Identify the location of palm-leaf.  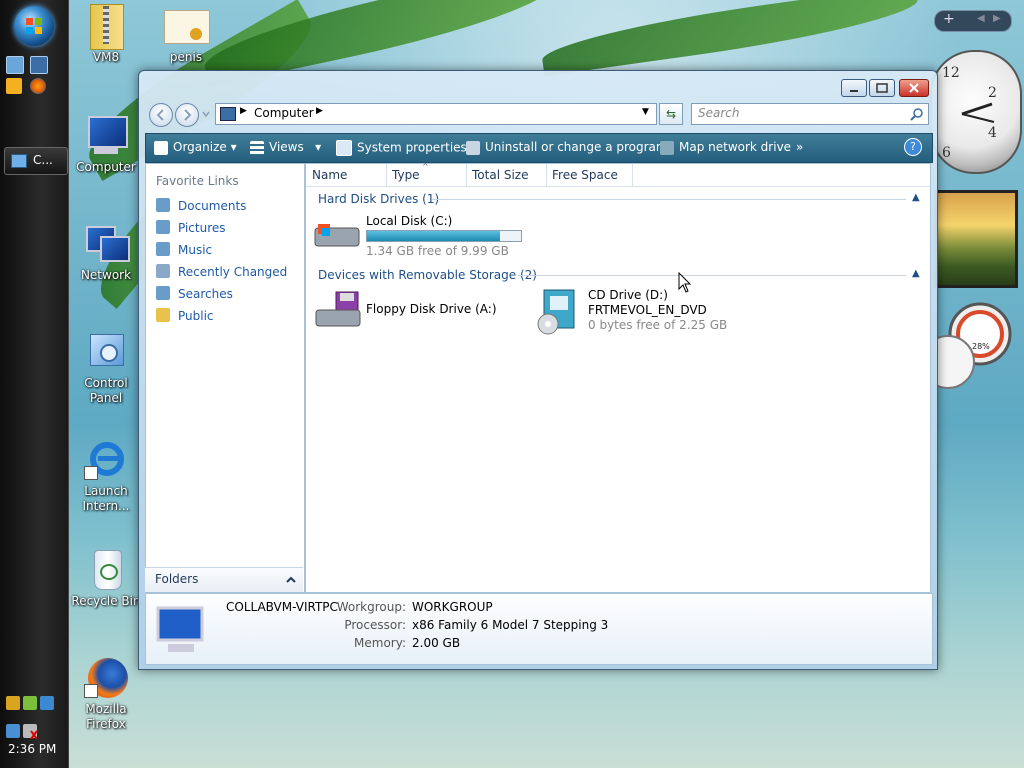
(730, 38).